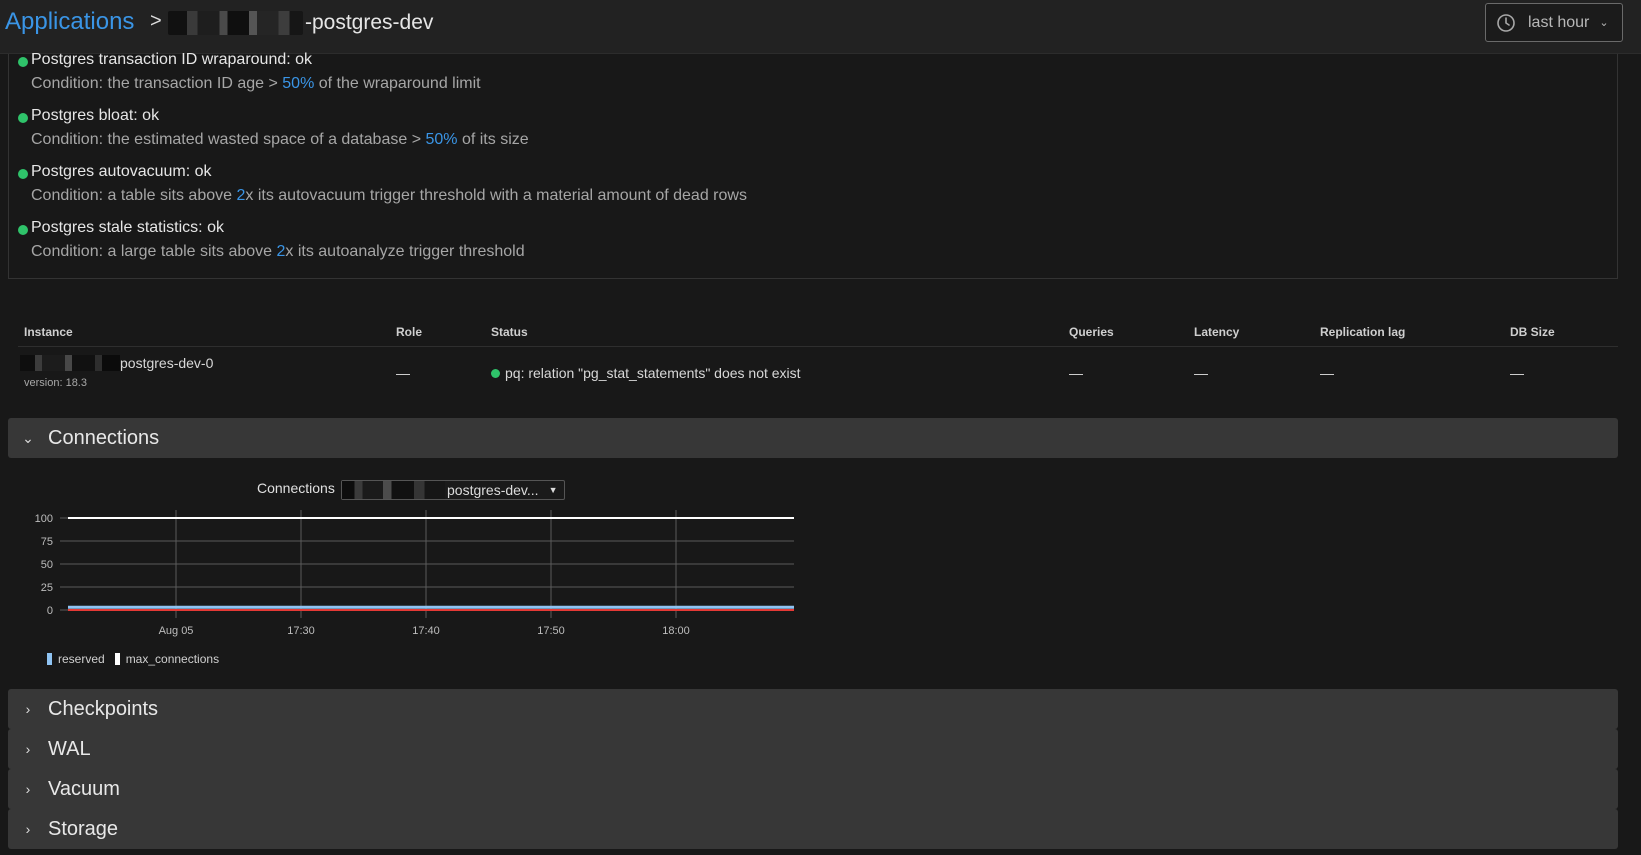 The image size is (1641, 855). Describe the element at coordinates (103, 708) in the screenshot. I see `section-label: Checkpoints` at that location.